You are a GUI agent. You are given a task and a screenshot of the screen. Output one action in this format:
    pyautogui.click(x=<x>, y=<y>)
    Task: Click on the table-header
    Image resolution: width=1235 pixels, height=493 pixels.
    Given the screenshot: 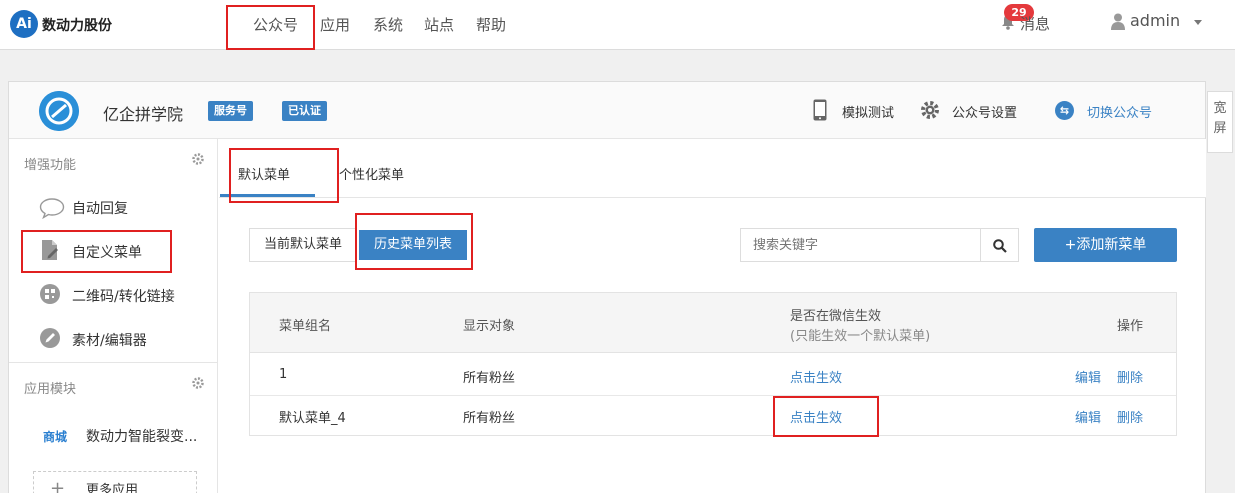 What is the action you would take?
    pyautogui.click(x=713, y=323)
    